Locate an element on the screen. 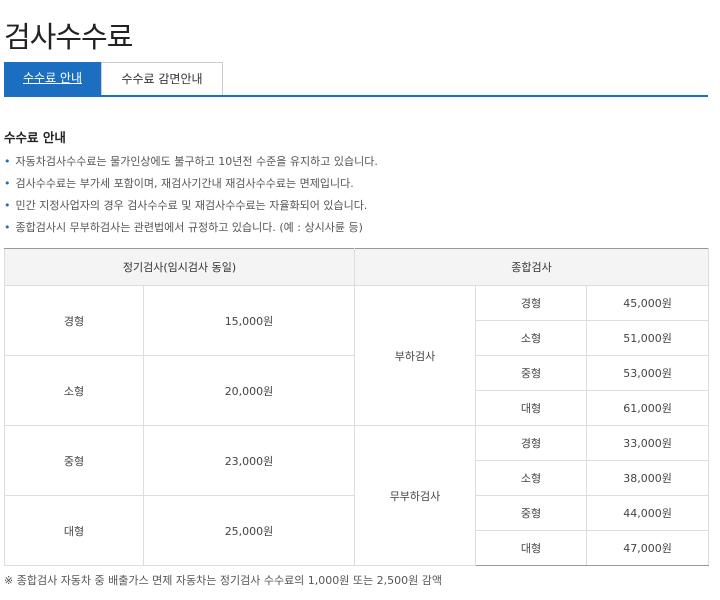 This screenshot has height=600, width=720. page-title: 검사수수료 is located at coordinates (68, 37).